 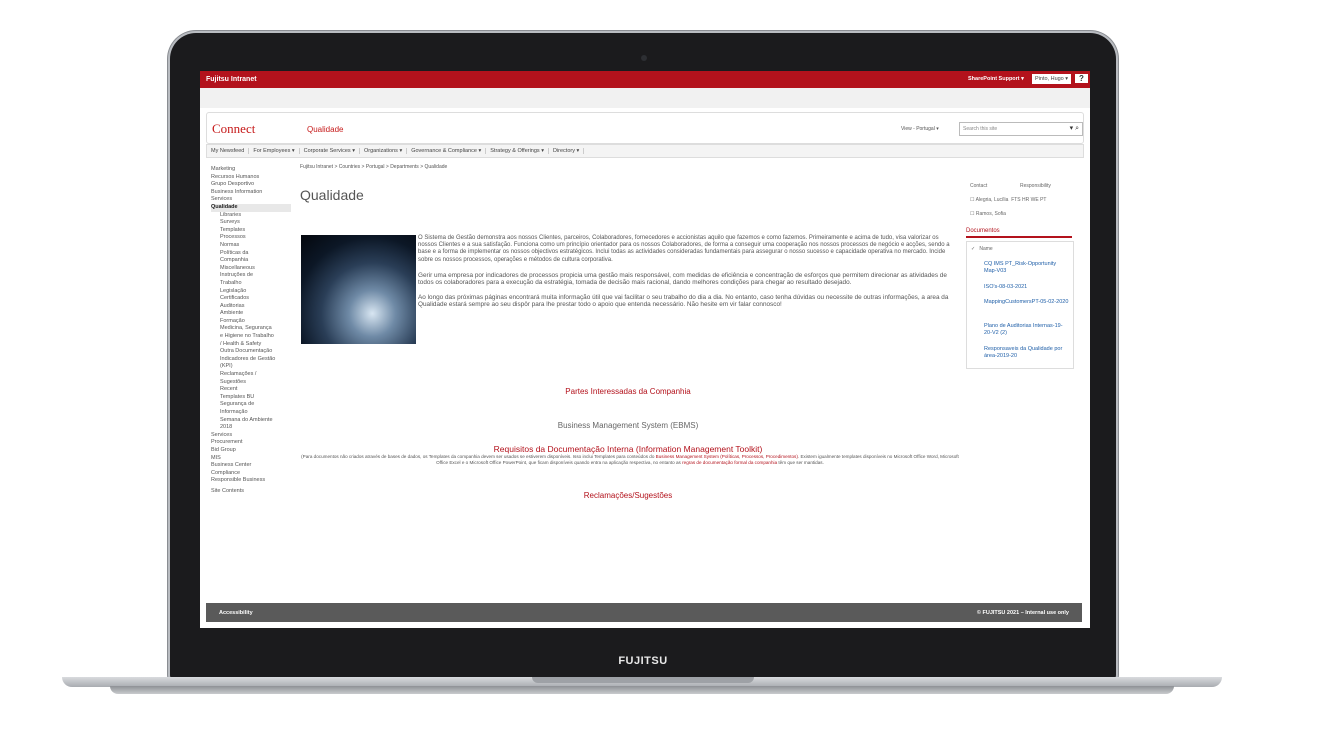 I want to click on link-ebms: Business Management System (EBMS), so click(x=628, y=425).